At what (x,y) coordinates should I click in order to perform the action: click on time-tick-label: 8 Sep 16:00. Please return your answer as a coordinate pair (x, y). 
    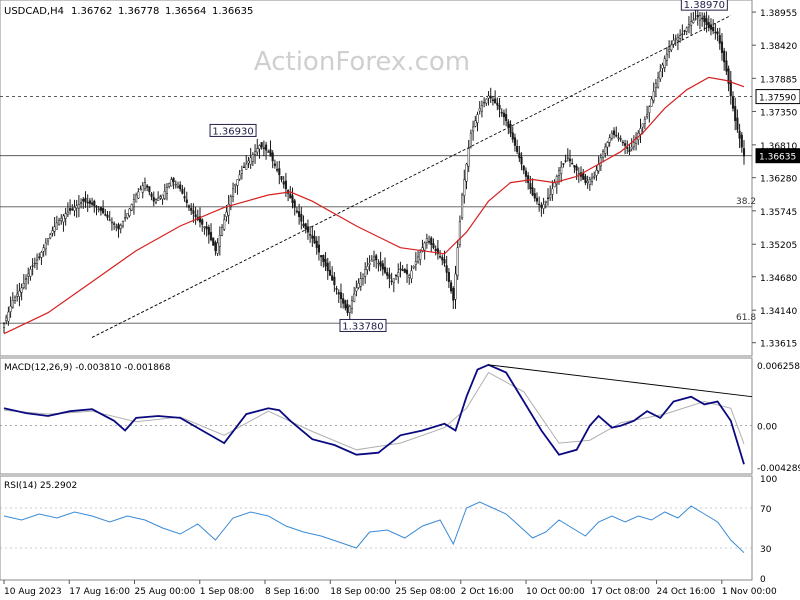
    Looking at the image, I should click on (292, 592).